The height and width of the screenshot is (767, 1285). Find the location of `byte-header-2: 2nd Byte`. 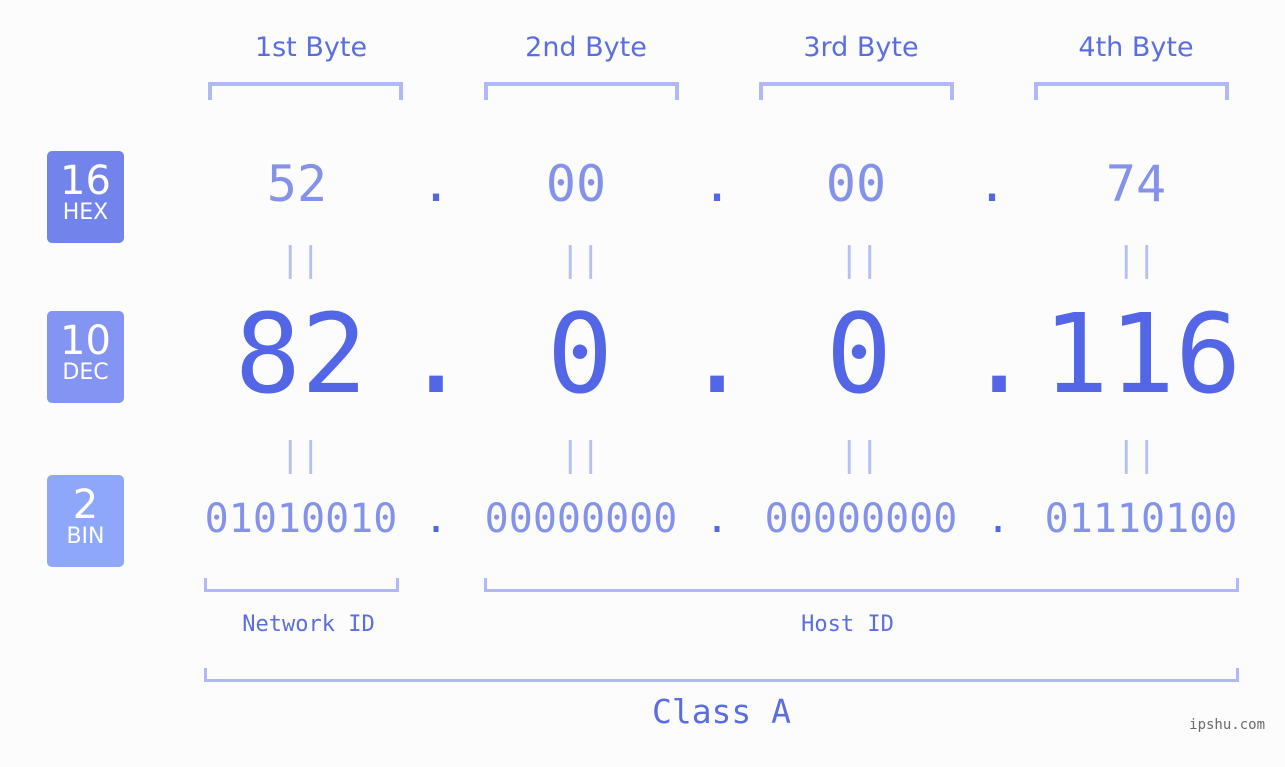

byte-header-2: 2nd Byte is located at coordinates (586, 47).